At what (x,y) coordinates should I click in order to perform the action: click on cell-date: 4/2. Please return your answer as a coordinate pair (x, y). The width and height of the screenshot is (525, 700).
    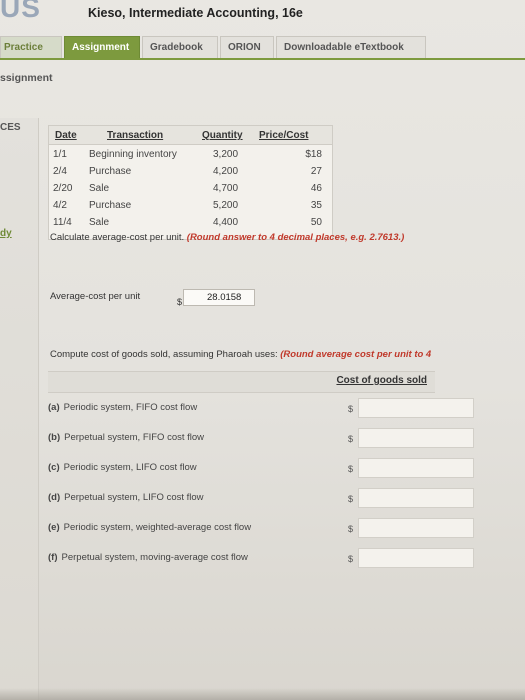
    Looking at the image, I should click on (60, 205).